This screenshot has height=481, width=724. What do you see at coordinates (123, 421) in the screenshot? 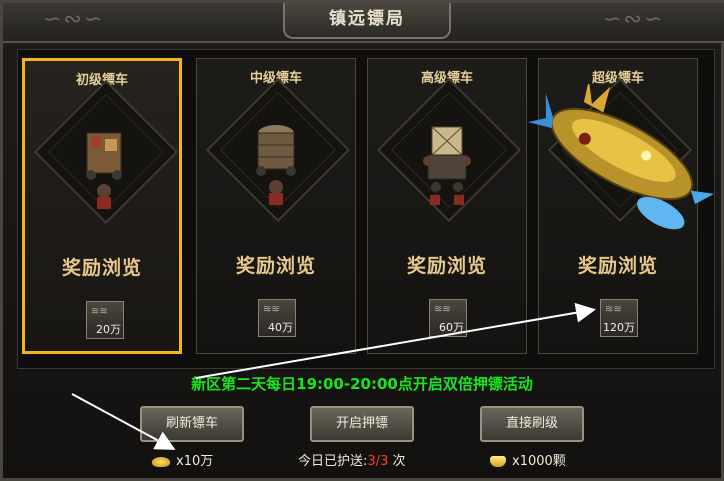
I see `arrow-to-refresh-cost` at bounding box center [123, 421].